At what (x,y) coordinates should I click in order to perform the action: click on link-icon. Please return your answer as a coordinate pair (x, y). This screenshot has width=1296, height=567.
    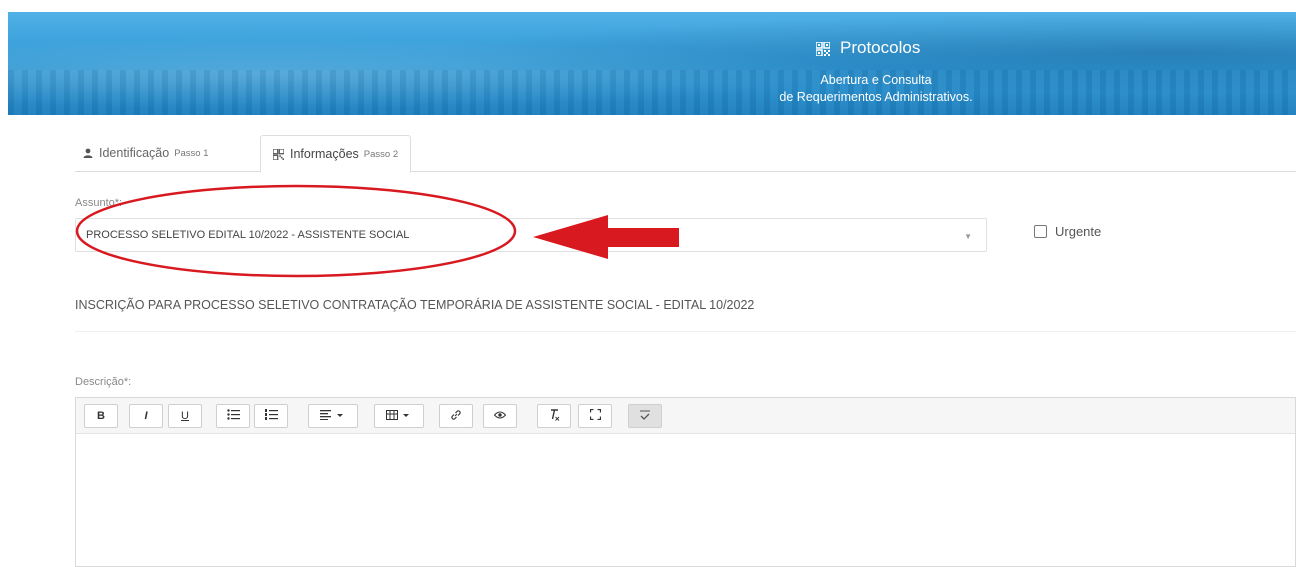
    Looking at the image, I should click on (456, 416).